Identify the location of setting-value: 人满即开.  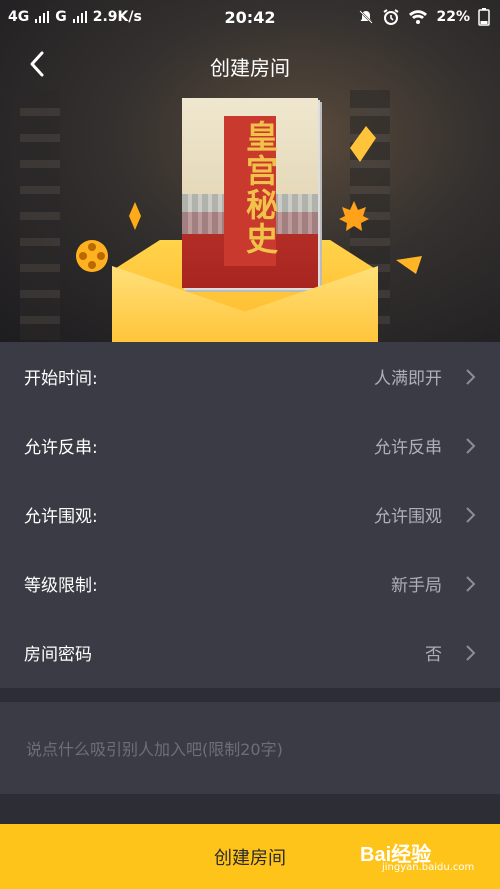
(408, 379).